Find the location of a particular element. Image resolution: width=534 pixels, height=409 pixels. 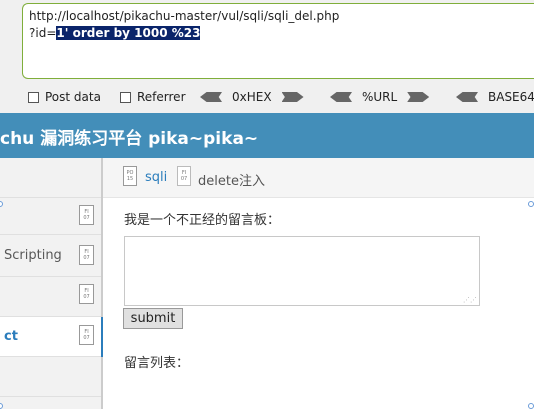

hackbar-toolbar: Post data Referrer 0xHEX %URL BASE64 is located at coordinates (267, 97).